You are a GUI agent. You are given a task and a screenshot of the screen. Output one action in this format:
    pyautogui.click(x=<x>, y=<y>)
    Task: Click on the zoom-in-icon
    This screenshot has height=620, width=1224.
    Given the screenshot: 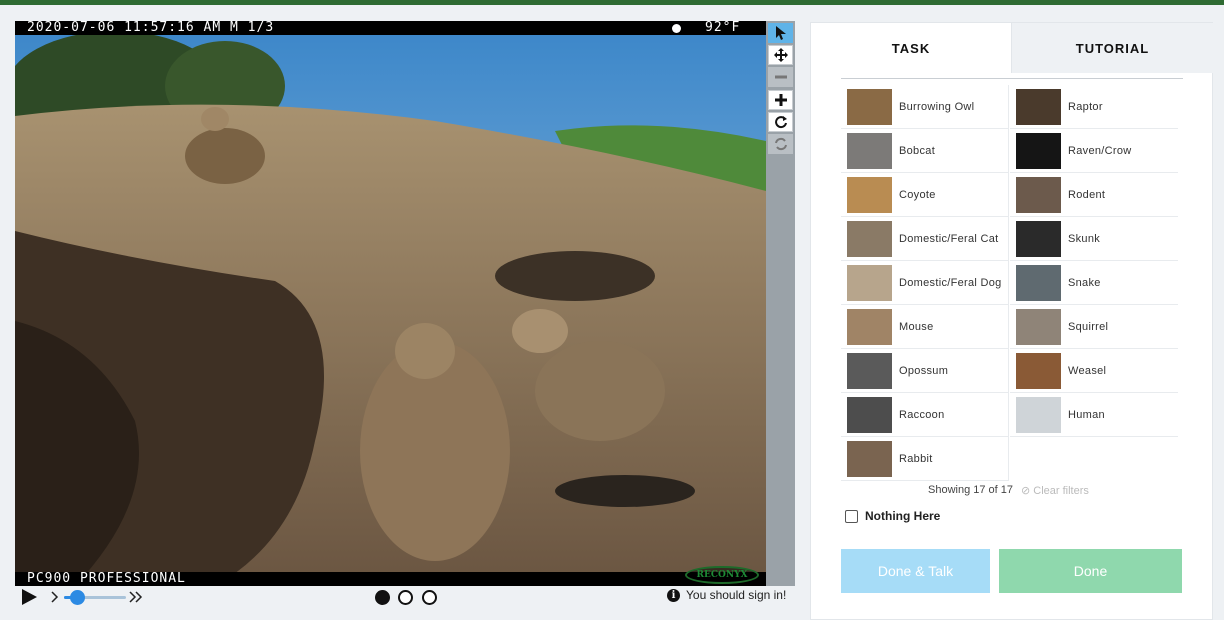 What is the action you would take?
    pyautogui.click(x=780, y=100)
    